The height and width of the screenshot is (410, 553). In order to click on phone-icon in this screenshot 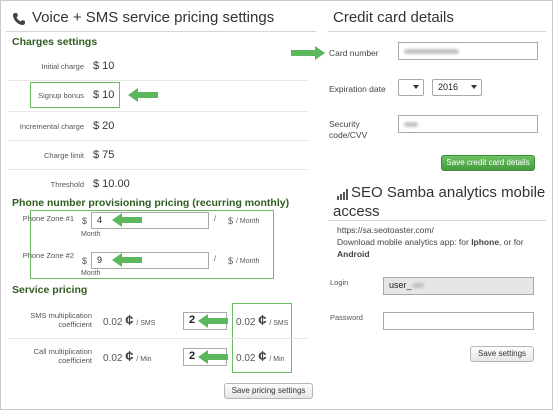, I will do `click(19, 19)`.